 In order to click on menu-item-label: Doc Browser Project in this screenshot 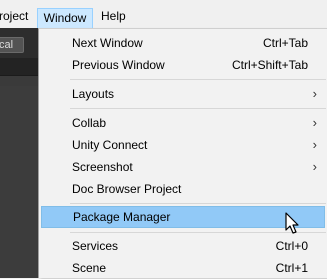, I will do `click(127, 189)`.